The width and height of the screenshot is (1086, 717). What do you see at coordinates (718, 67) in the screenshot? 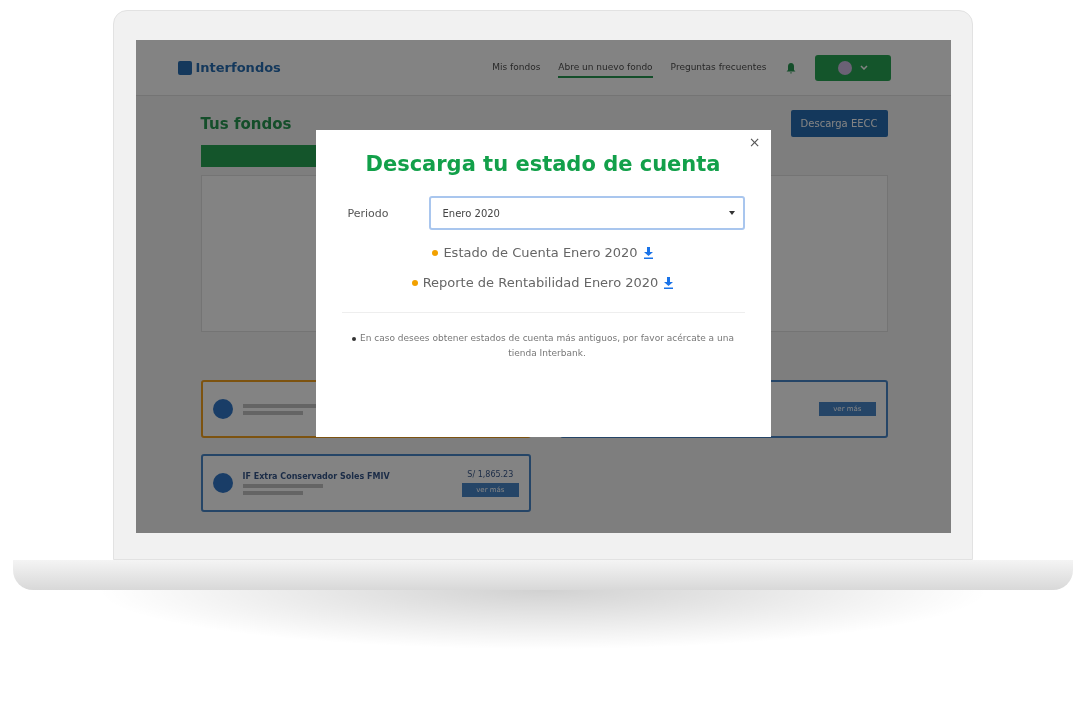
I see `nav-link: Preguntas frecuentes` at bounding box center [718, 67].